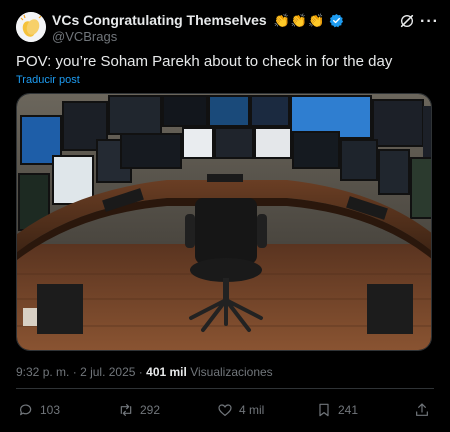 The height and width of the screenshot is (432, 450). Describe the element at coordinates (407, 23) in the screenshot. I see `grok-icon` at that location.